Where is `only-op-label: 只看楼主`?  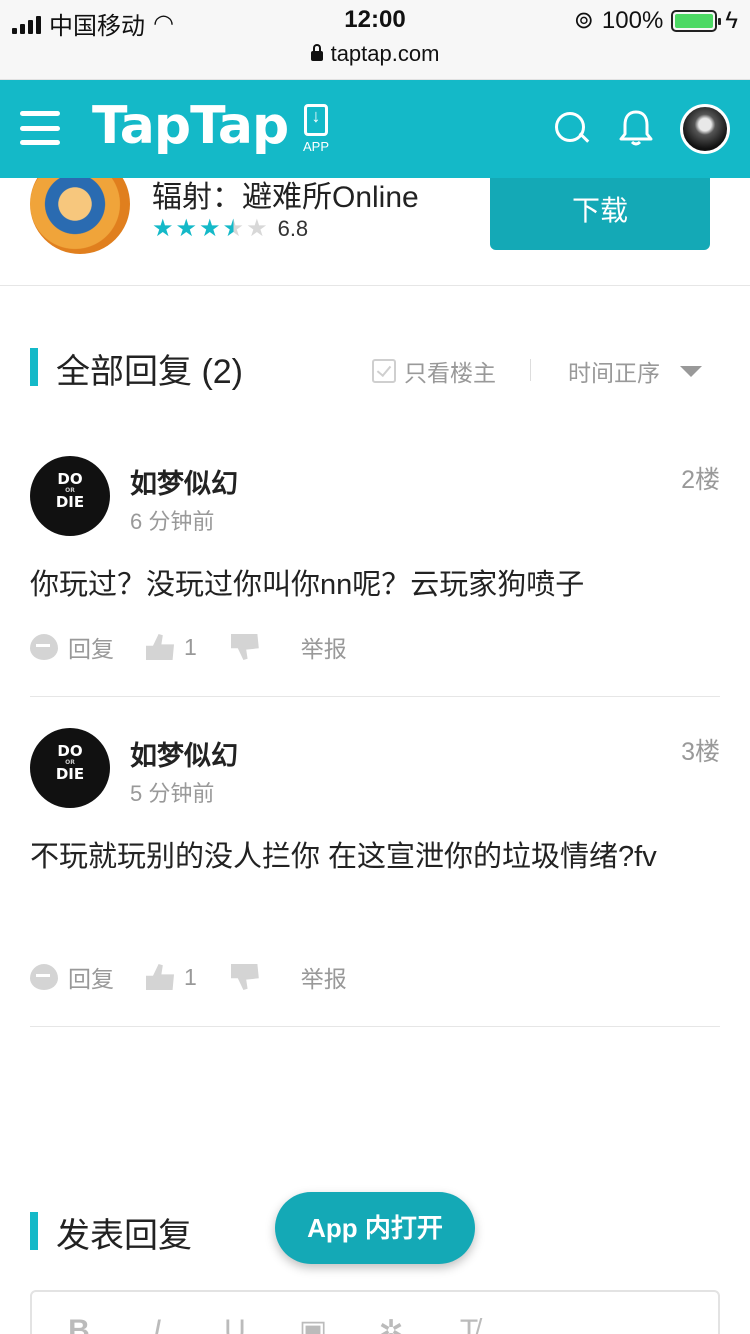 only-op-label: 只看楼主 is located at coordinates (450, 373).